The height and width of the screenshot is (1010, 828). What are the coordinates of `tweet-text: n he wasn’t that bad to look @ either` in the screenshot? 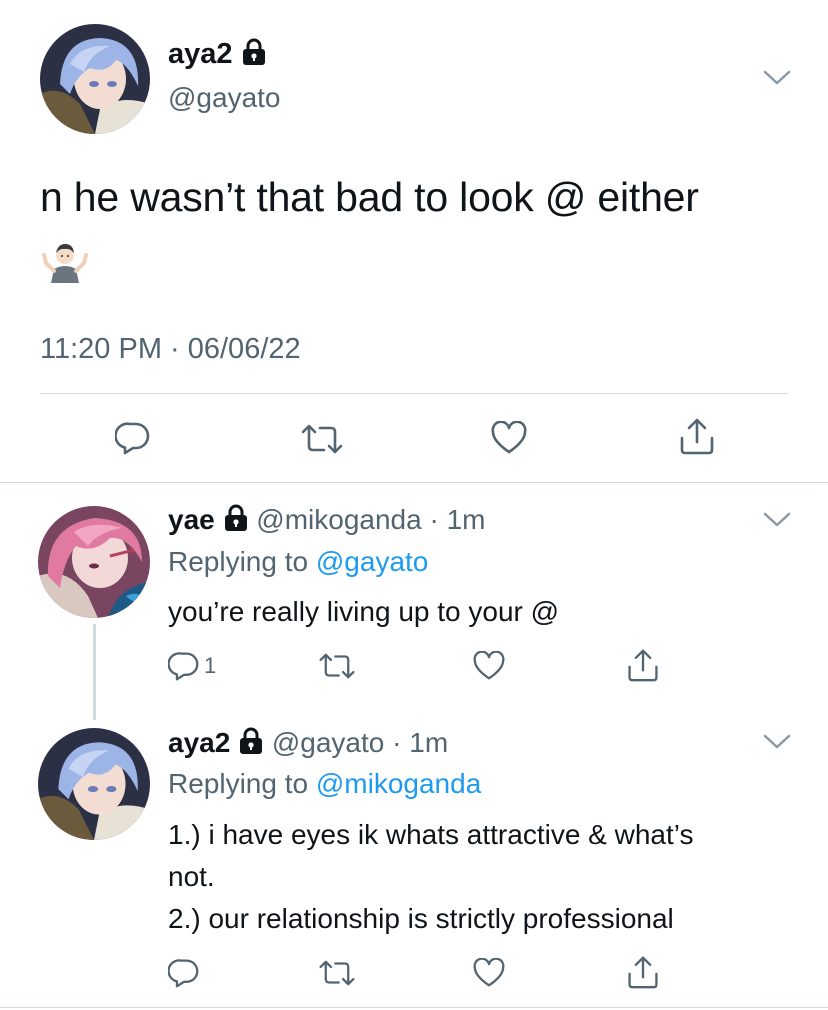 It's located at (369, 197).